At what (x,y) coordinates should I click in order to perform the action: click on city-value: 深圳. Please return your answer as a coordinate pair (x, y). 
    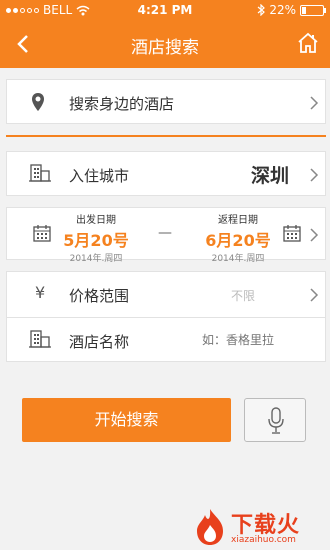
    Looking at the image, I should click on (269, 176).